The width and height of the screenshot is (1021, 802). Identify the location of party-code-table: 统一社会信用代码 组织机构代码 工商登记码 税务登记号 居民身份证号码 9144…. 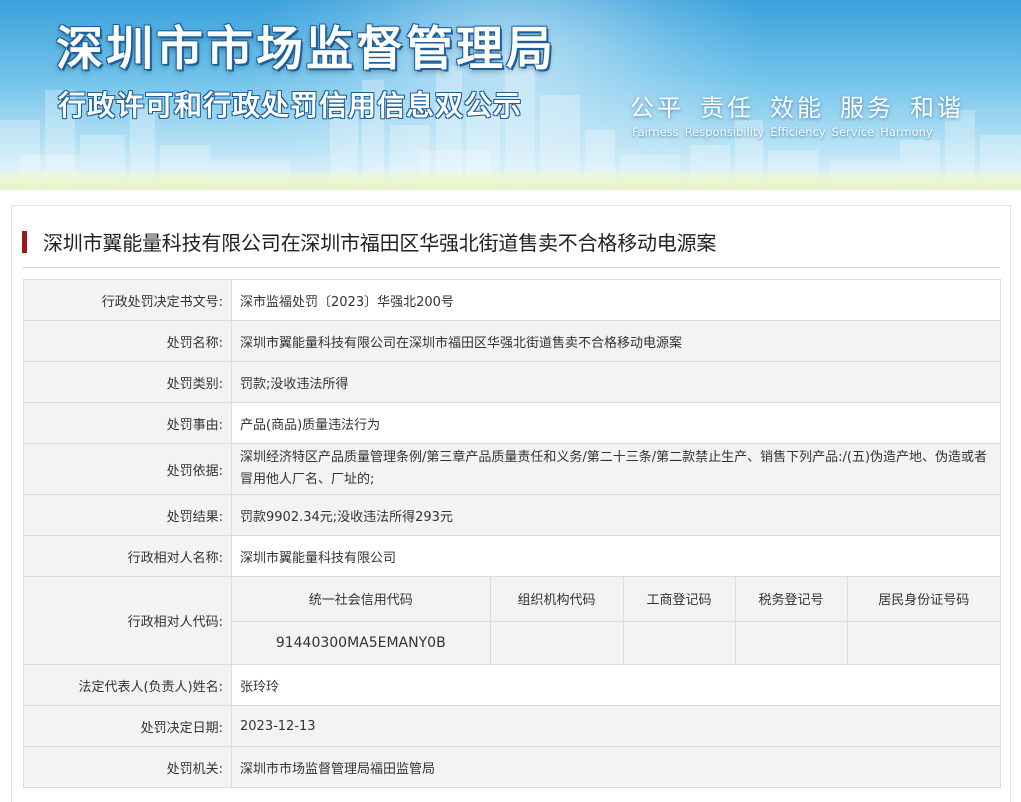
(616, 620).